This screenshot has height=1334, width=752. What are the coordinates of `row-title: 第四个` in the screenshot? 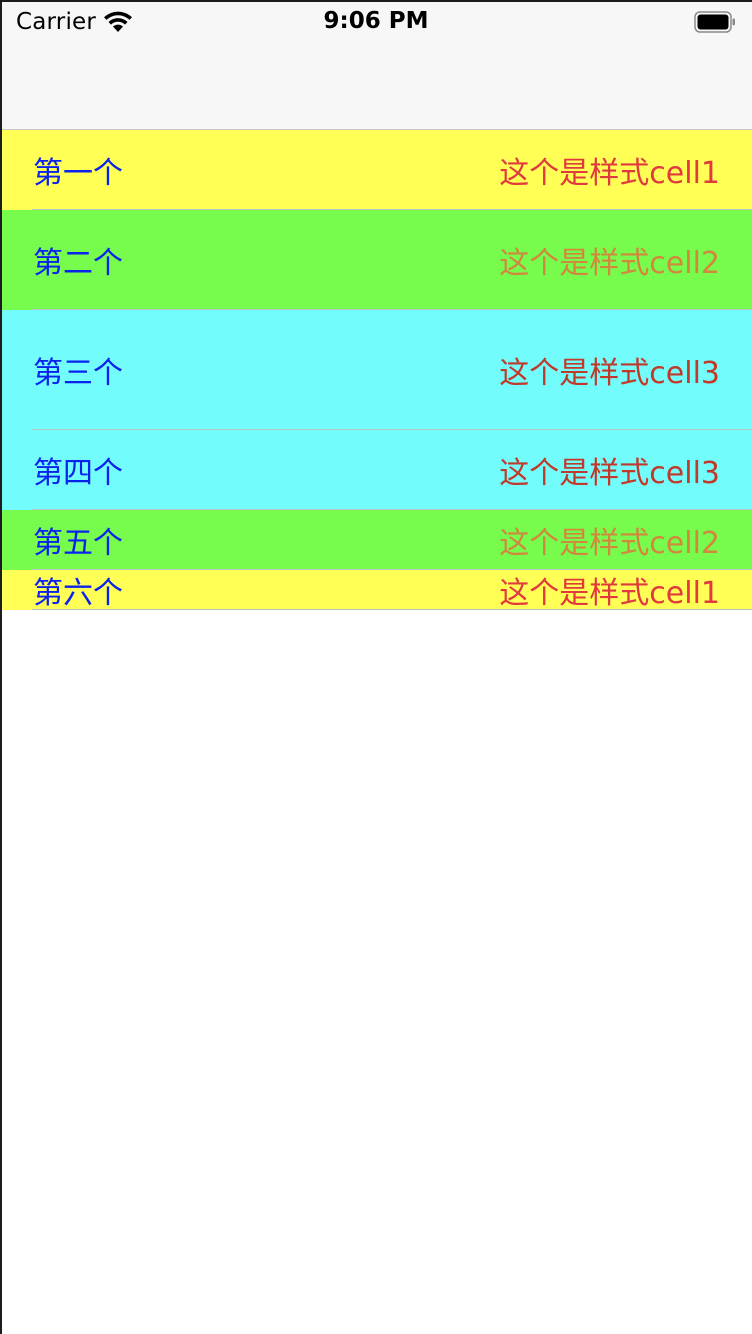 It's located at (78, 473).